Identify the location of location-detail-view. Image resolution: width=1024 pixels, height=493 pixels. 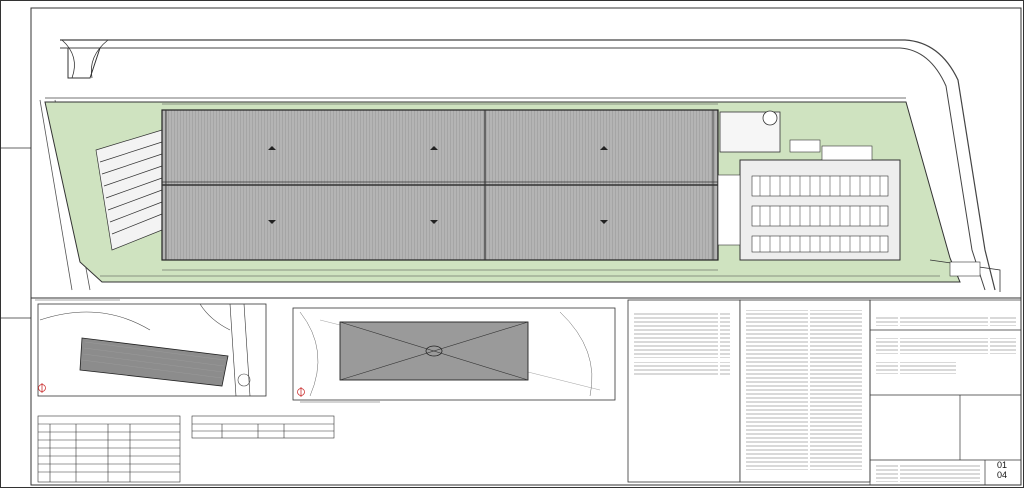
(152, 350).